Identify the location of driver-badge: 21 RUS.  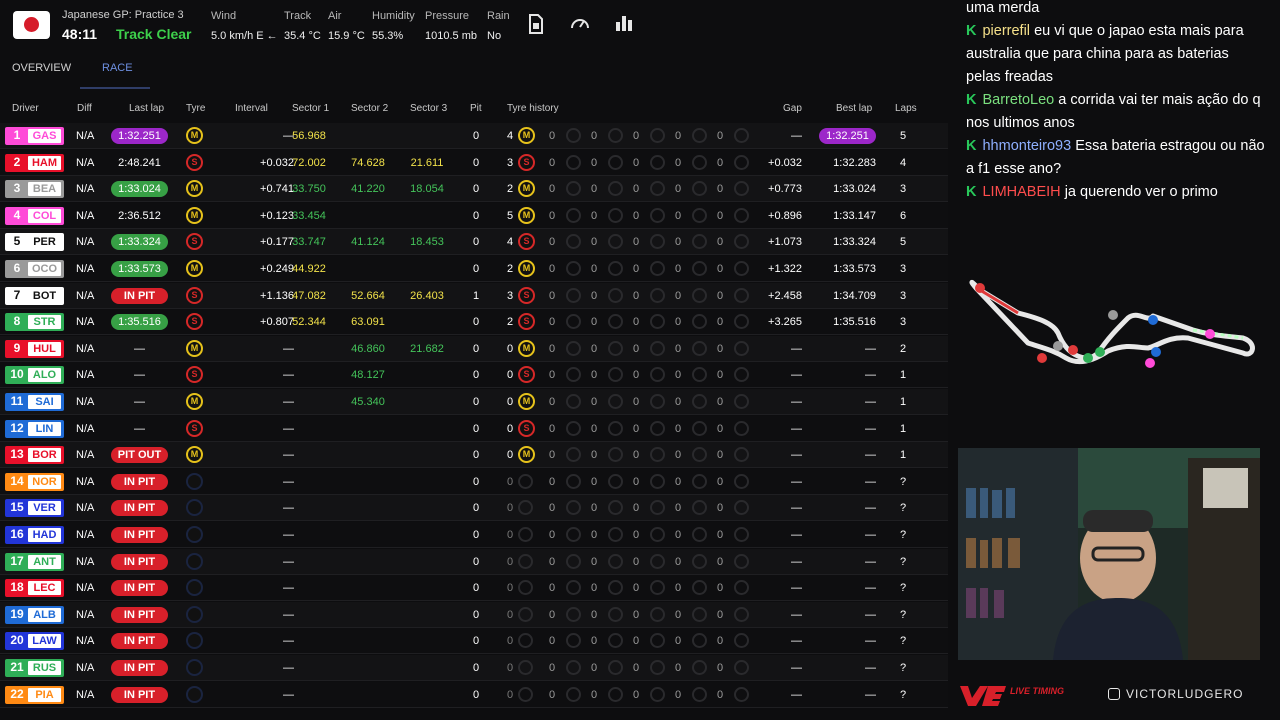
(34, 668).